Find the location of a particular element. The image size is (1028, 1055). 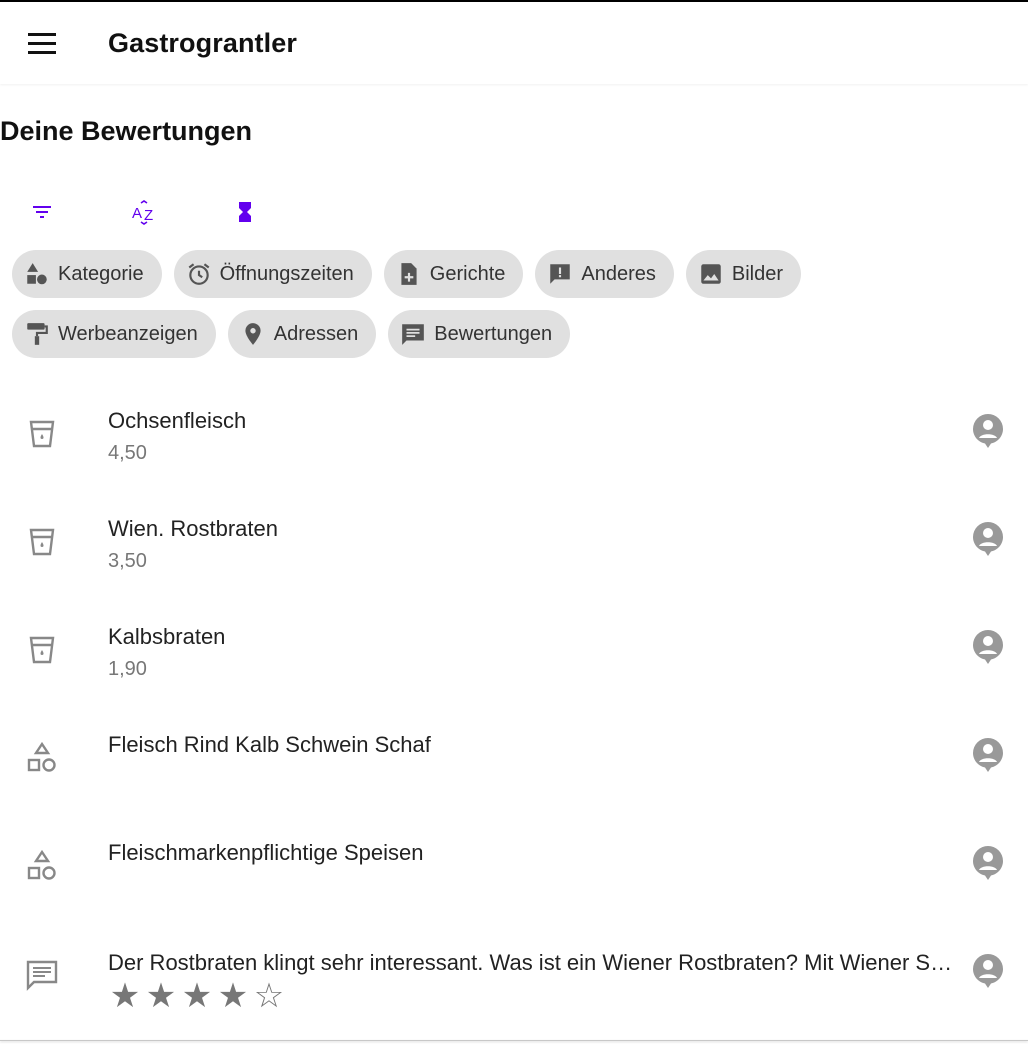

feedback-icon is located at coordinates (560, 274).